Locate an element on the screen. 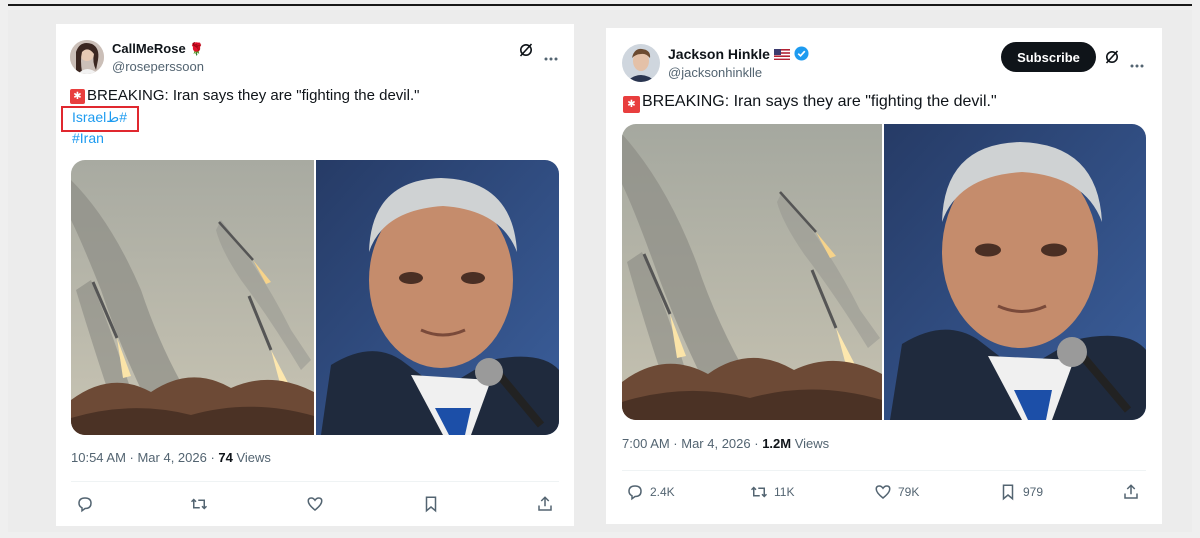 Image resolution: width=1200 pixels, height=538 pixels. top-rule is located at coordinates (600, 5).